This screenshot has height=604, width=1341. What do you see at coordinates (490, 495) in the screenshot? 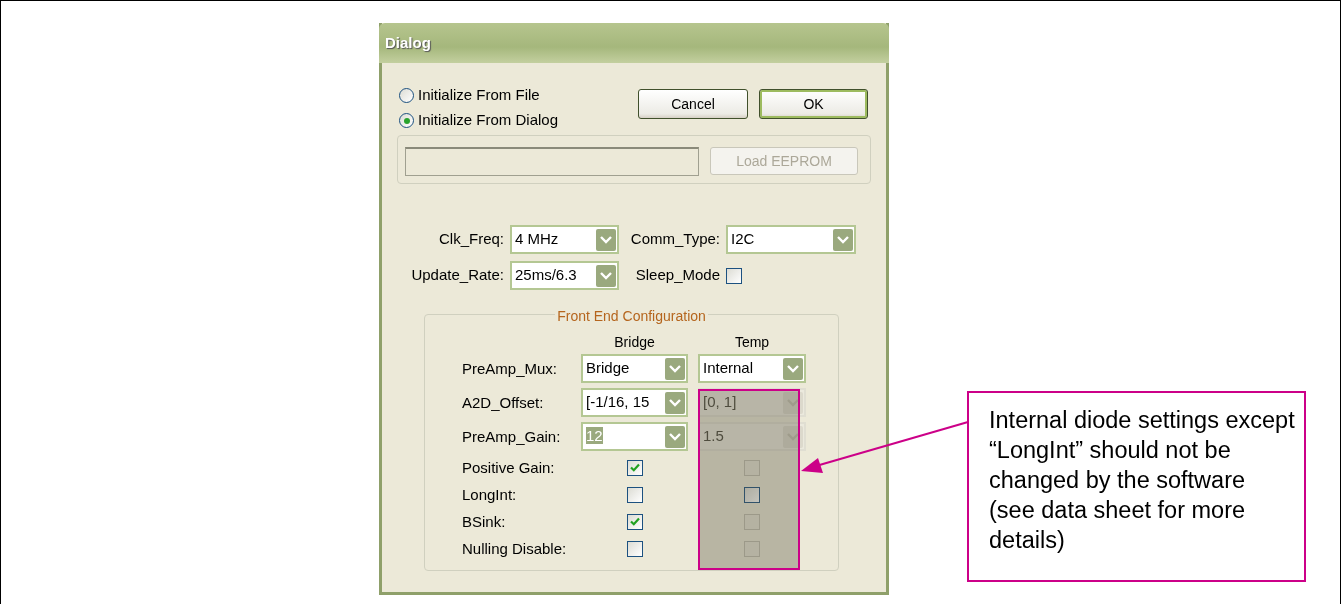
I see `row-label: LongInt:` at bounding box center [490, 495].